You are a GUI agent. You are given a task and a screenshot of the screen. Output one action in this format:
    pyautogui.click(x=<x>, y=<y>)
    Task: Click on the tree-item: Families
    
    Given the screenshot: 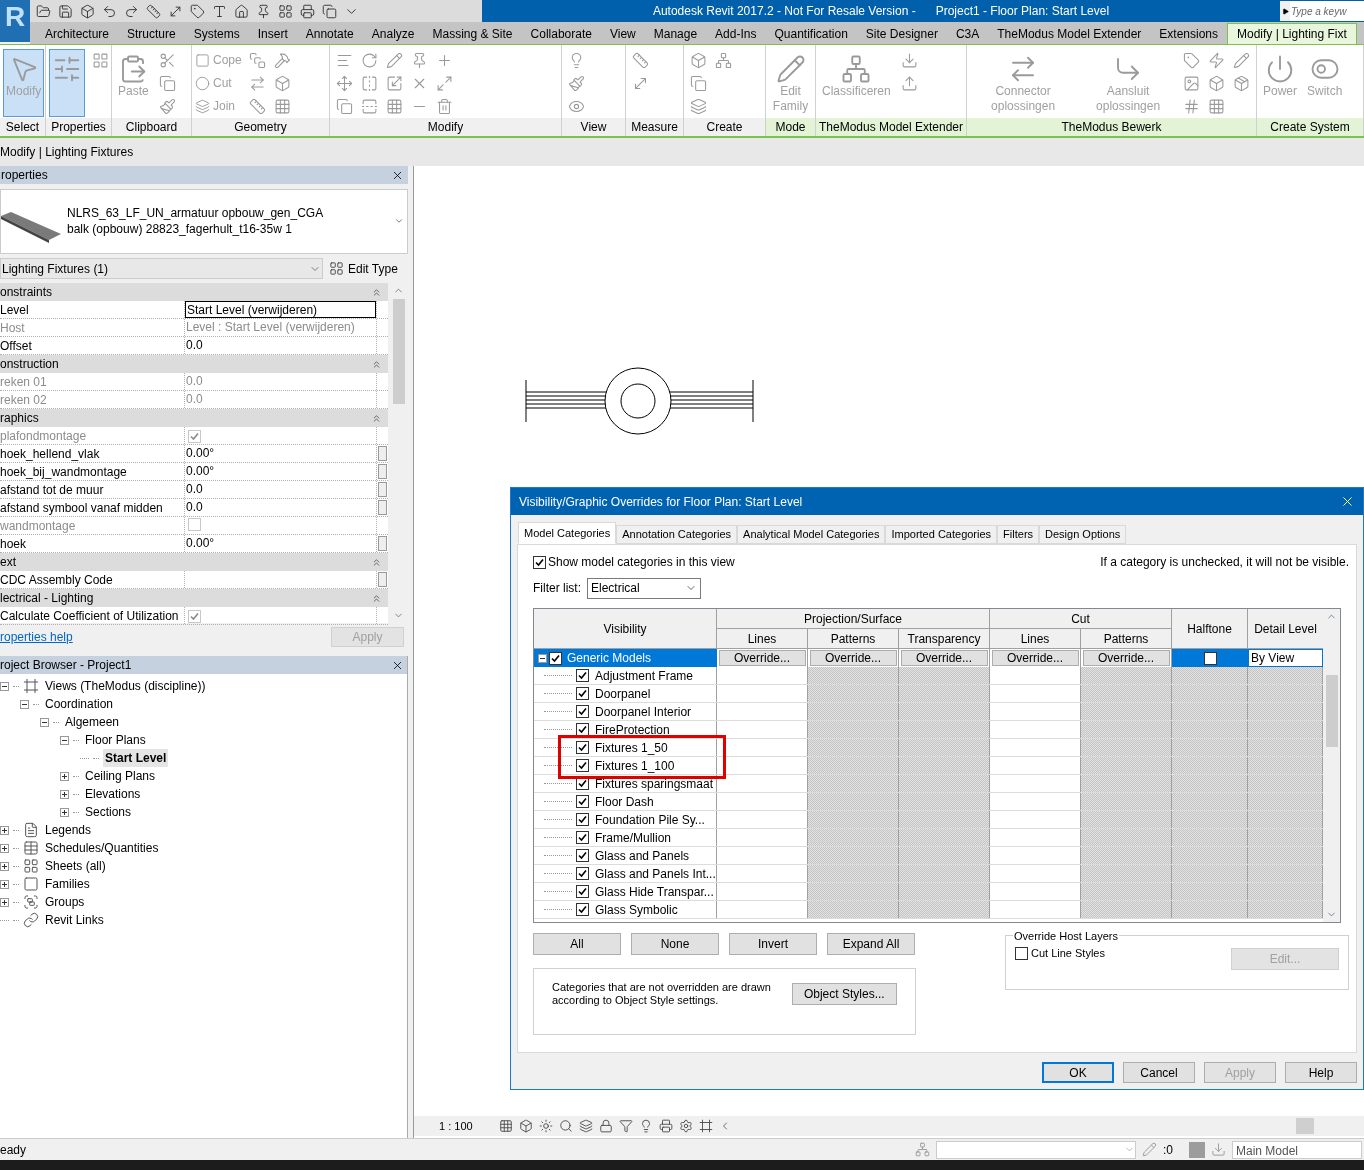 What is the action you would take?
    pyautogui.click(x=67, y=884)
    